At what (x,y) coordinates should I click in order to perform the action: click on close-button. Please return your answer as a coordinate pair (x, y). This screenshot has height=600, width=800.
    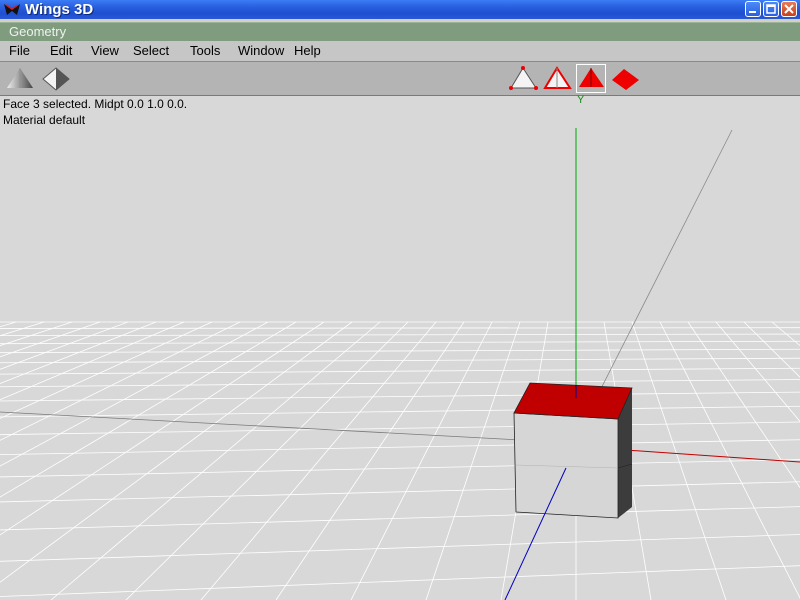
    Looking at the image, I should click on (789, 9).